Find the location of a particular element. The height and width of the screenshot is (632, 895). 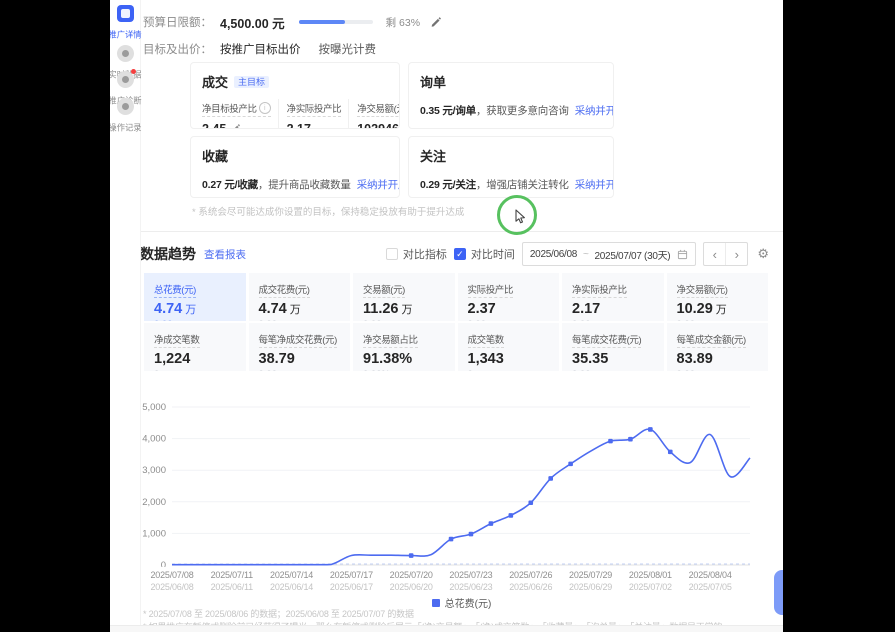

goal-card-price: 0.27 元/收藏 is located at coordinates (230, 185).